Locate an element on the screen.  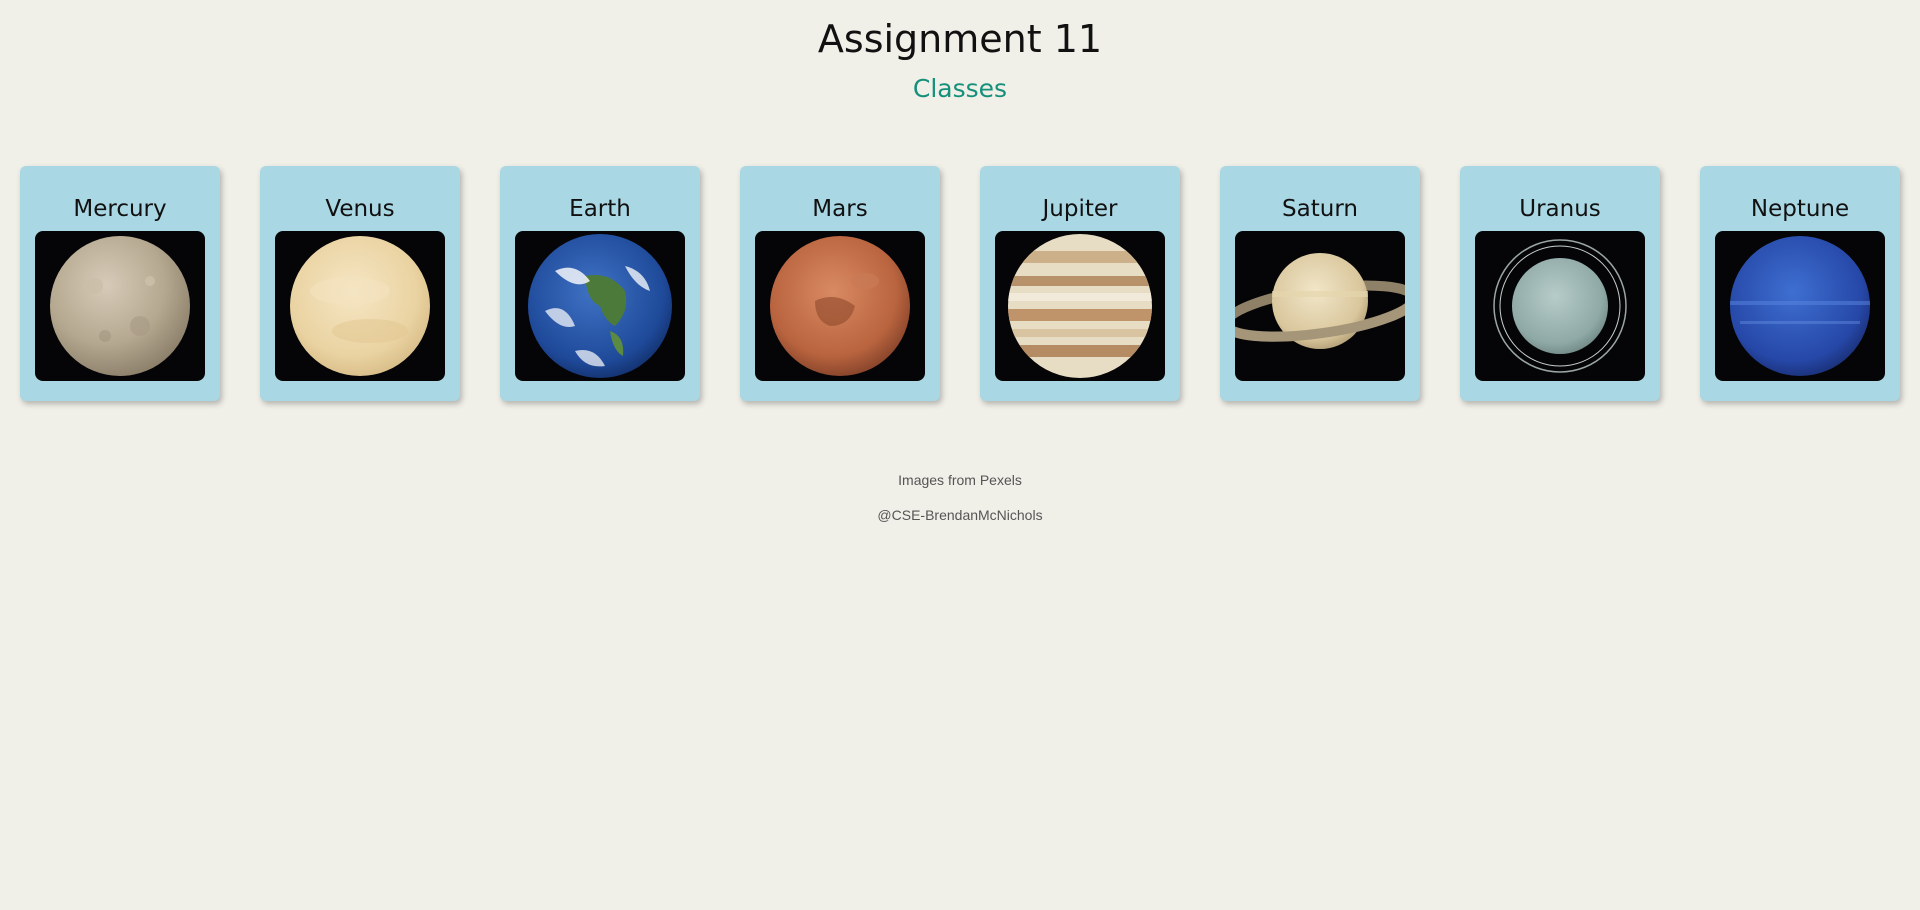
neptune-image is located at coordinates (1800, 306).